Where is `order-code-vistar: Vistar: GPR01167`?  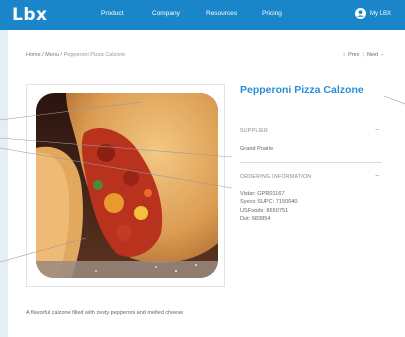
order-code-vistar: Vistar: GPR01167 is located at coordinates (262, 194).